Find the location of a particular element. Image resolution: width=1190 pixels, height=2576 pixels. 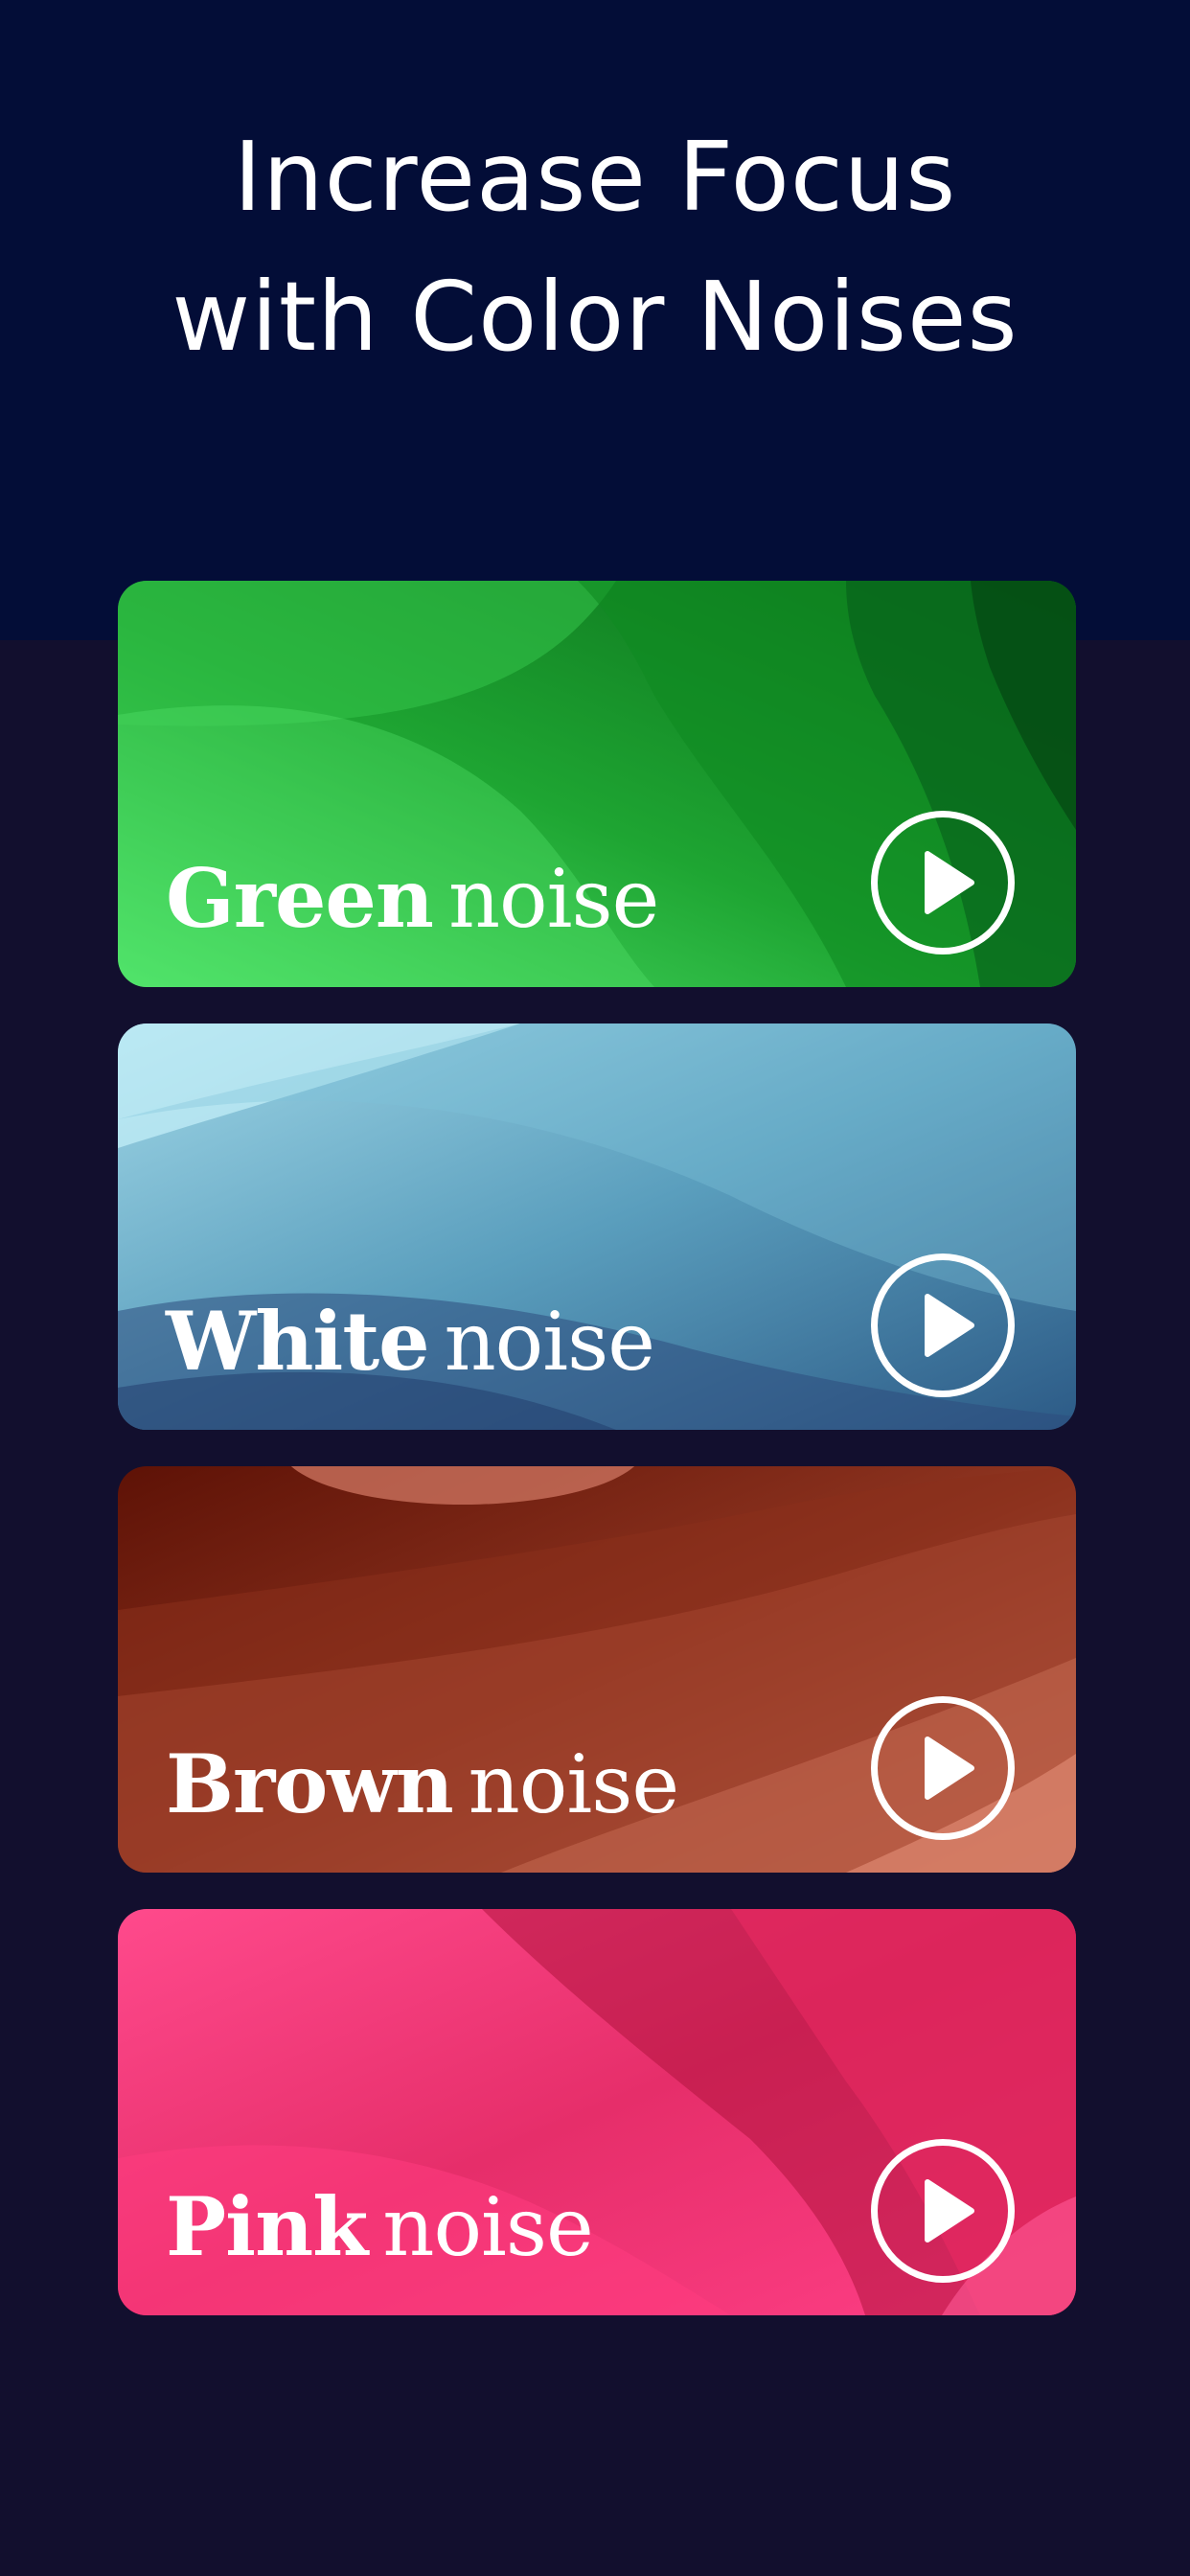

card-title: Brown noise is located at coordinates (422, 1784).